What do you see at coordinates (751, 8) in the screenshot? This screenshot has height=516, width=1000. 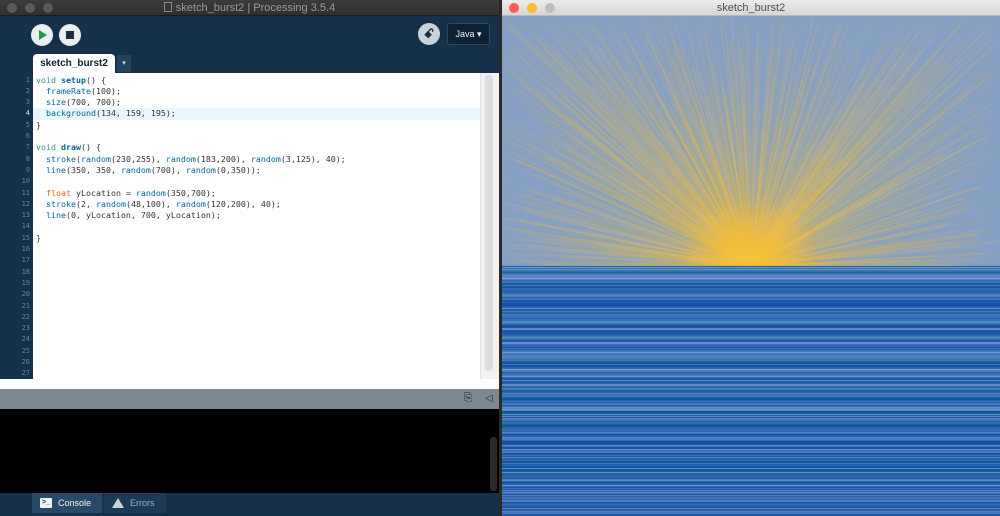 I see `sketch-titlebar: sketch_burst2` at bounding box center [751, 8].